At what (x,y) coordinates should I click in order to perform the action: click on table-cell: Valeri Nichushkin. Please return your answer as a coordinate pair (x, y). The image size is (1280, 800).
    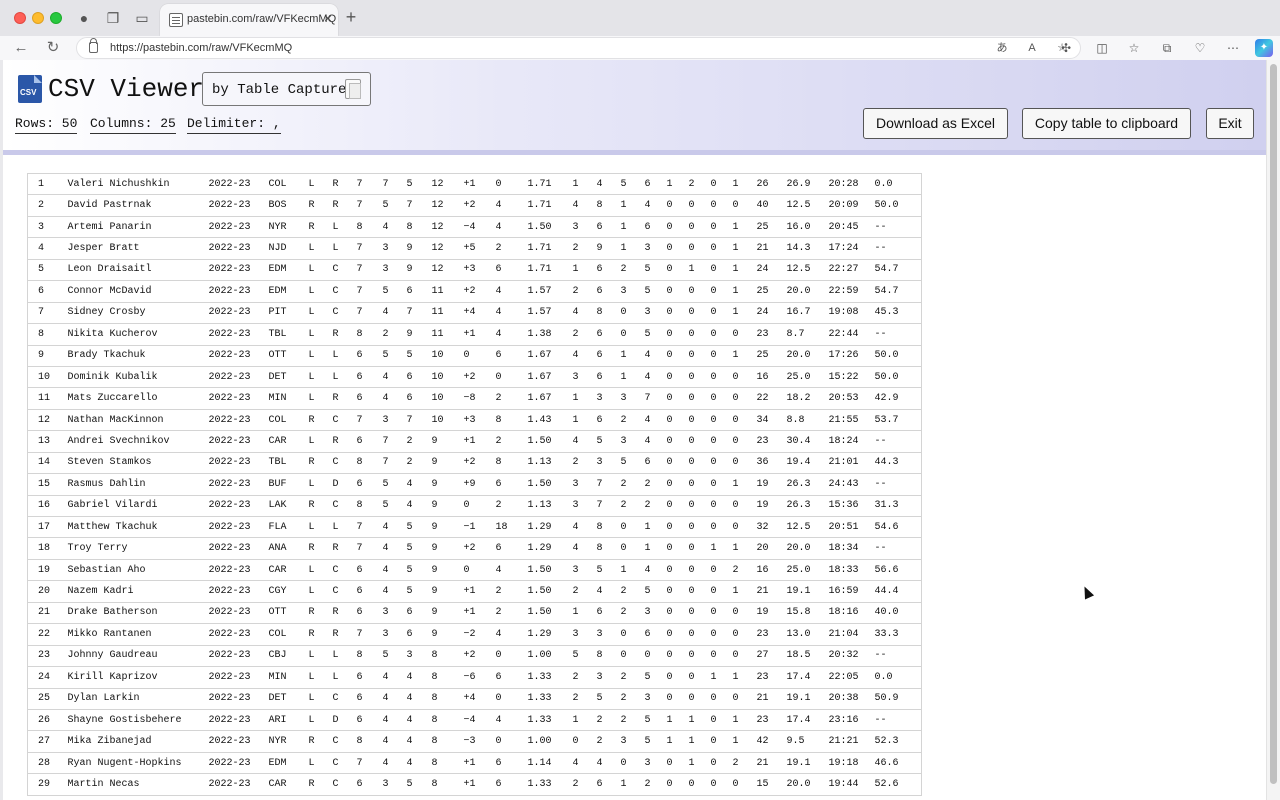
    Looking at the image, I should click on (128, 184).